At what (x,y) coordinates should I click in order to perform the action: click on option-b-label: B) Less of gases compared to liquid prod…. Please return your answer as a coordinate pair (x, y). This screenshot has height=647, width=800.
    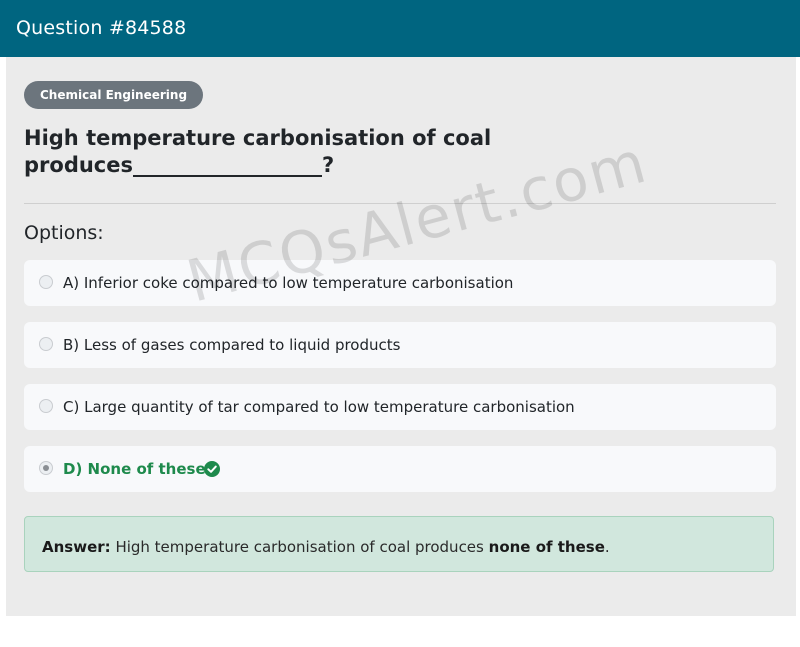
    Looking at the image, I should click on (232, 345).